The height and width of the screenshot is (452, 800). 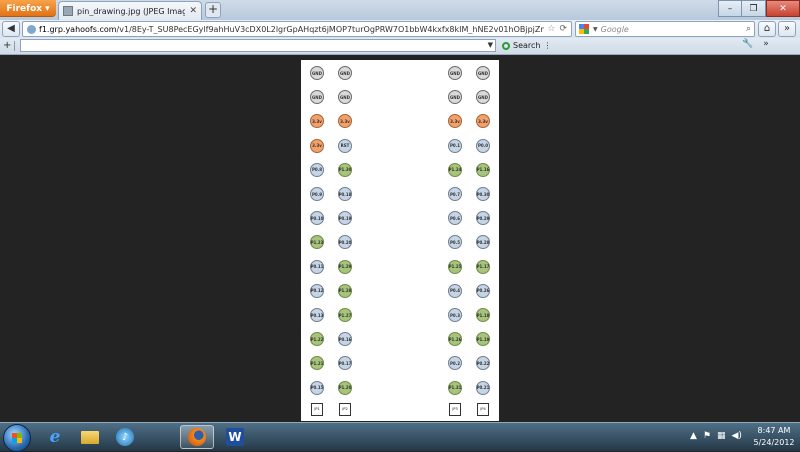 I want to click on pin-p1-22: P1.22, so click(x=317, y=339).